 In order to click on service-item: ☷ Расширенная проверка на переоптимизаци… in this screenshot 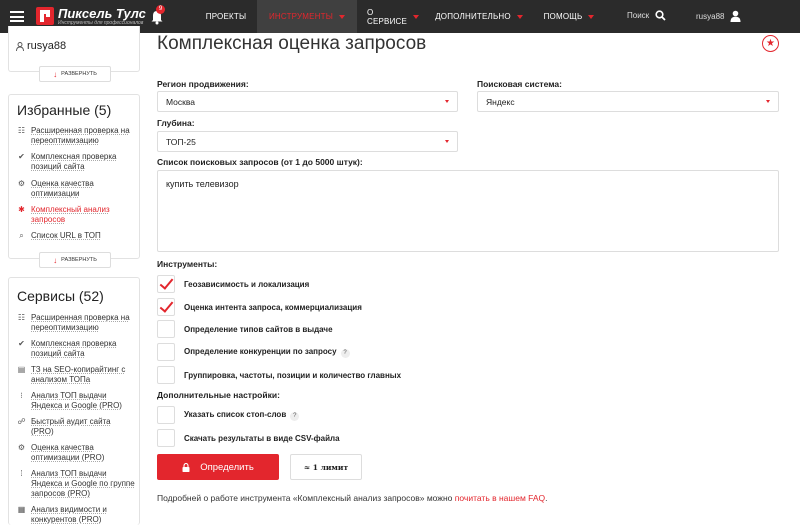, I will do `click(76, 323)`.